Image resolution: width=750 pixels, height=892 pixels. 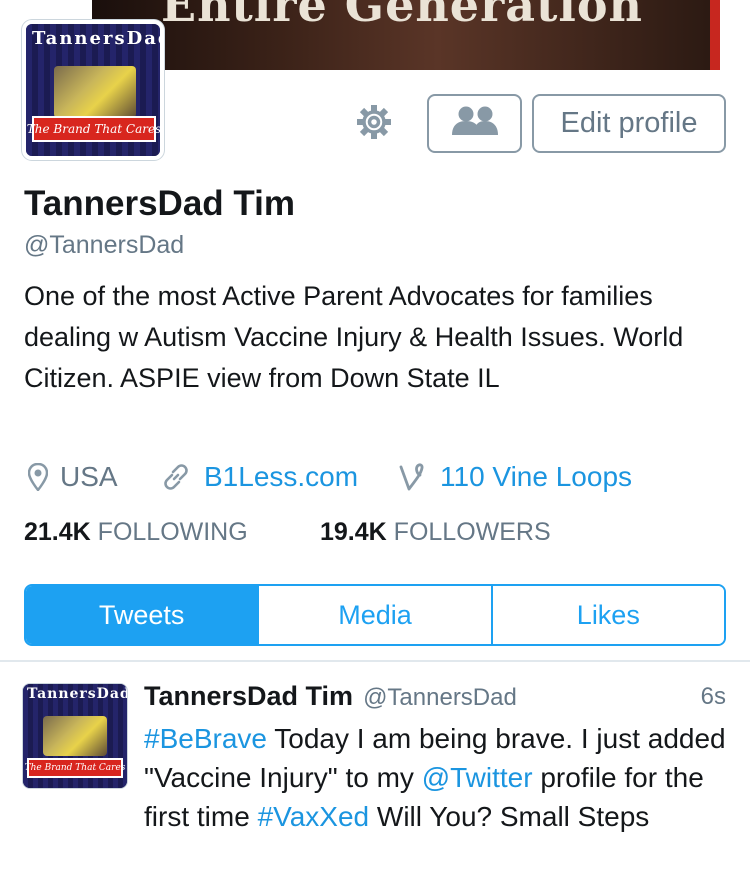 I want to click on profile-tabs: Tweets Media Likes, so click(x=375, y=615).